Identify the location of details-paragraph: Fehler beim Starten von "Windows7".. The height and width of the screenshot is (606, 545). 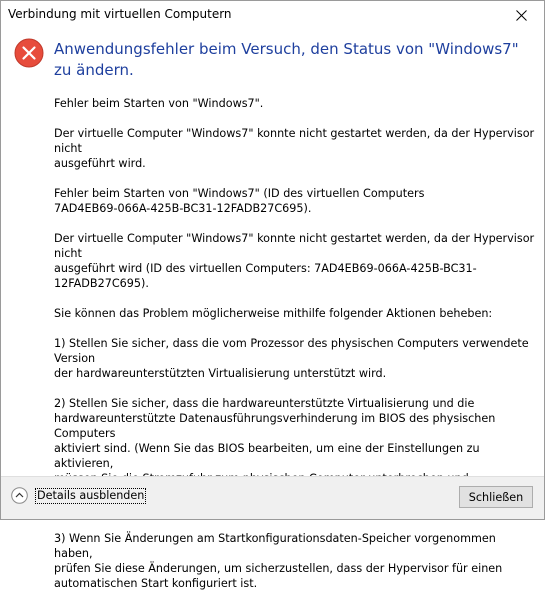
(159, 103).